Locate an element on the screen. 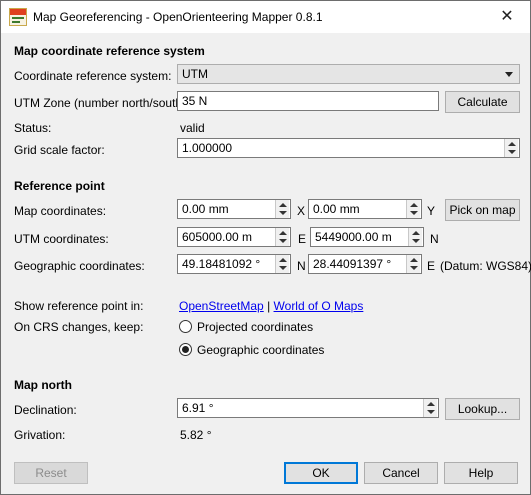 The height and width of the screenshot is (495, 531). map-links: OpenStreetMap | World of O Maps is located at coordinates (271, 306).